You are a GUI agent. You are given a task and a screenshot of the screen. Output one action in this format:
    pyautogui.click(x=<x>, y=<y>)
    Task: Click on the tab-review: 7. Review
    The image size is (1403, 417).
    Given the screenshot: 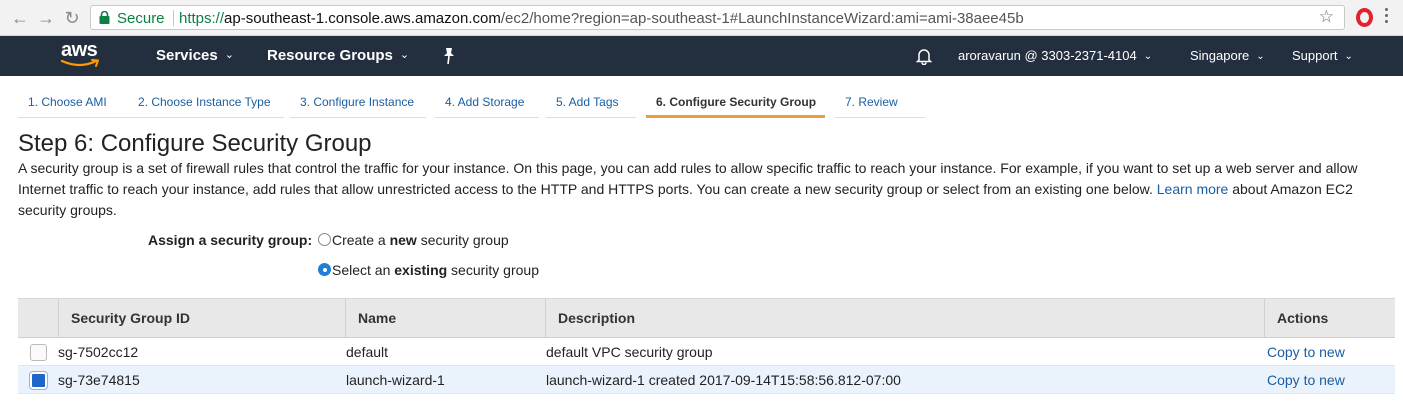 What is the action you would take?
    pyautogui.click(x=880, y=101)
    